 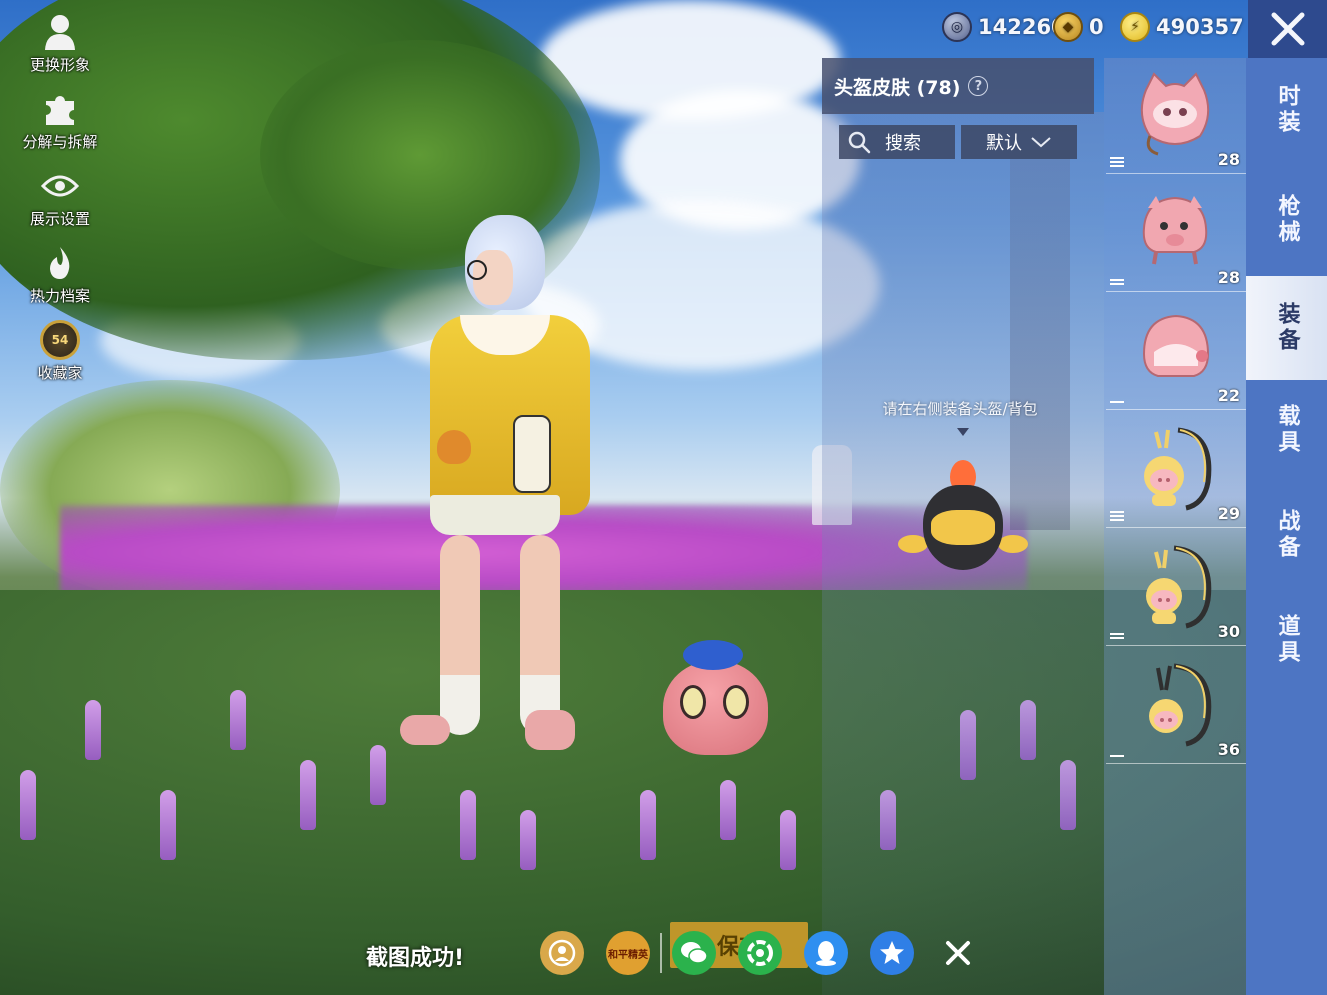 What do you see at coordinates (1004, 27) in the screenshot?
I see `currency-silver: ◎ 142260` at bounding box center [1004, 27].